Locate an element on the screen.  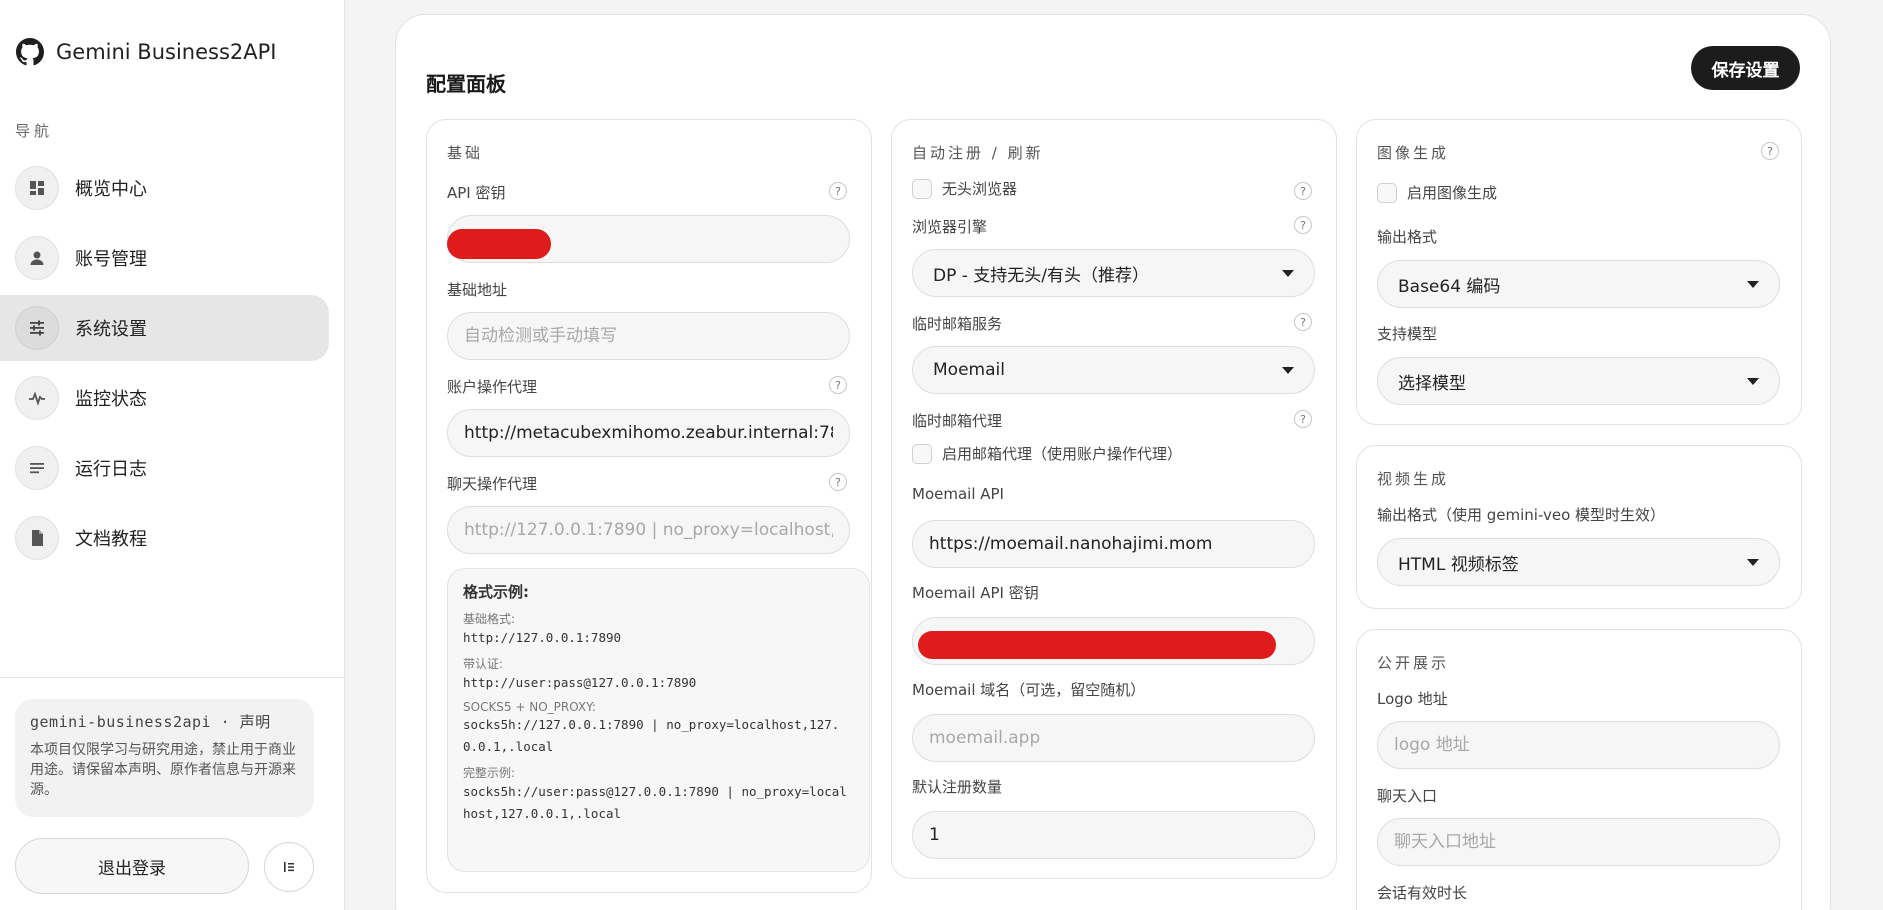
examples-title: 格式示例: is located at coordinates (496, 592).